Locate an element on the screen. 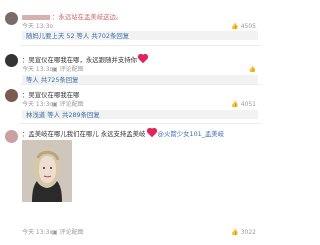 The height and width of the screenshot is (245, 320). username-mask is located at coordinates (36, 17).